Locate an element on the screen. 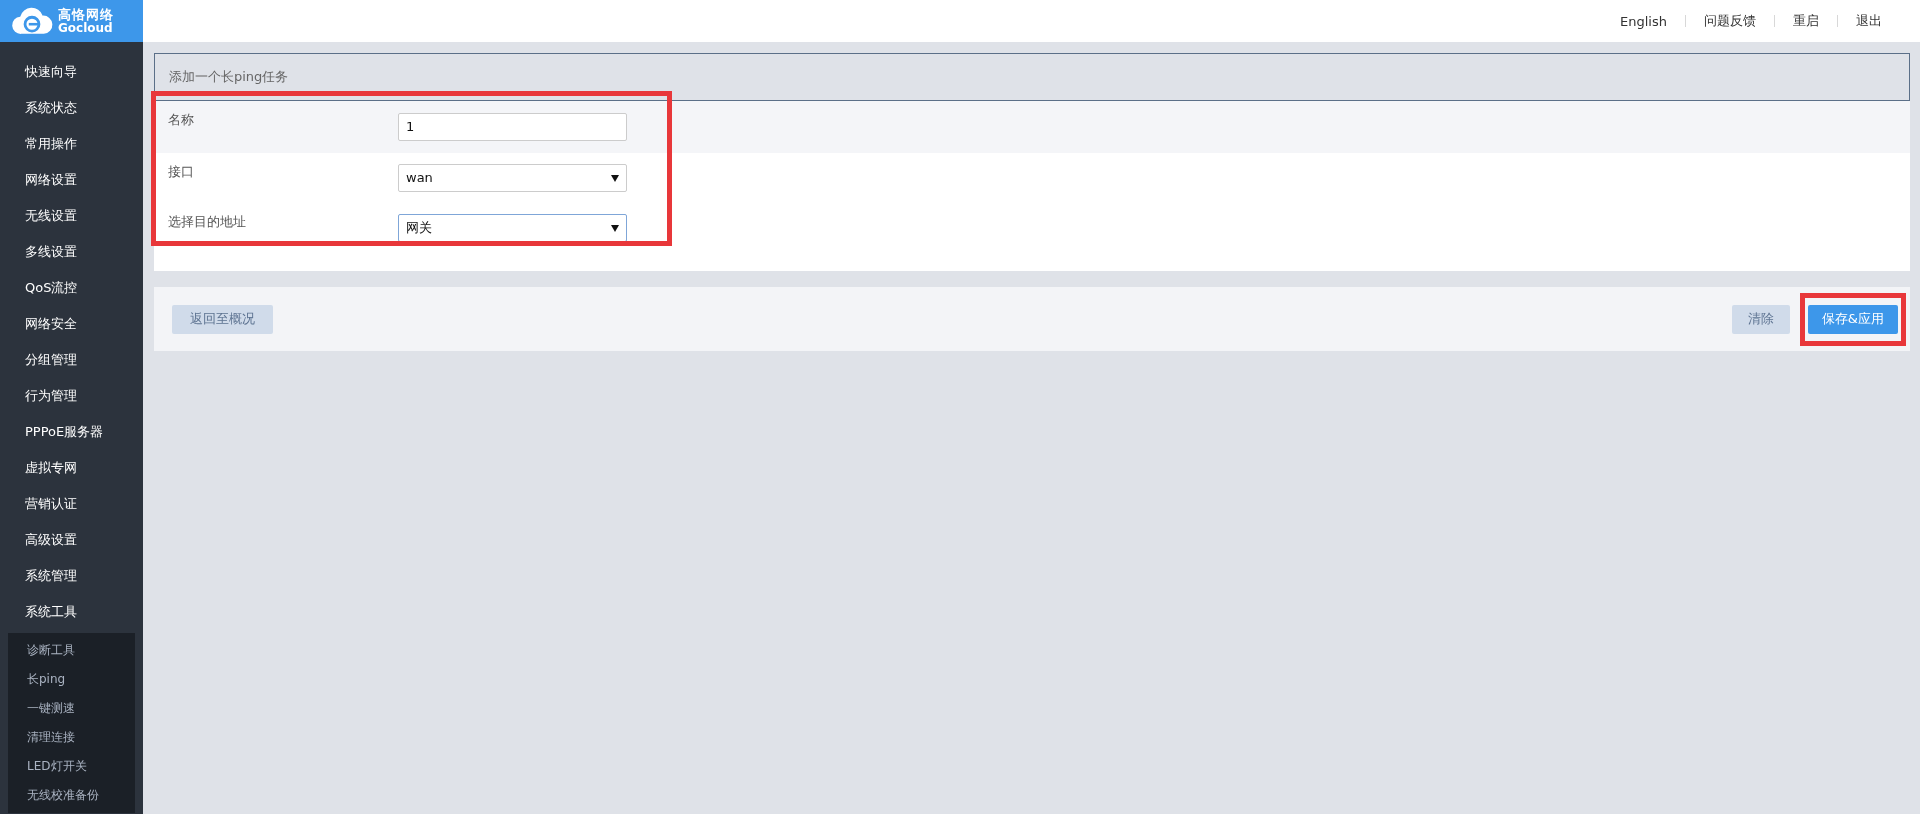 This screenshot has height=814, width=1920. field-label: 选择目的地址 is located at coordinates (207, 222).